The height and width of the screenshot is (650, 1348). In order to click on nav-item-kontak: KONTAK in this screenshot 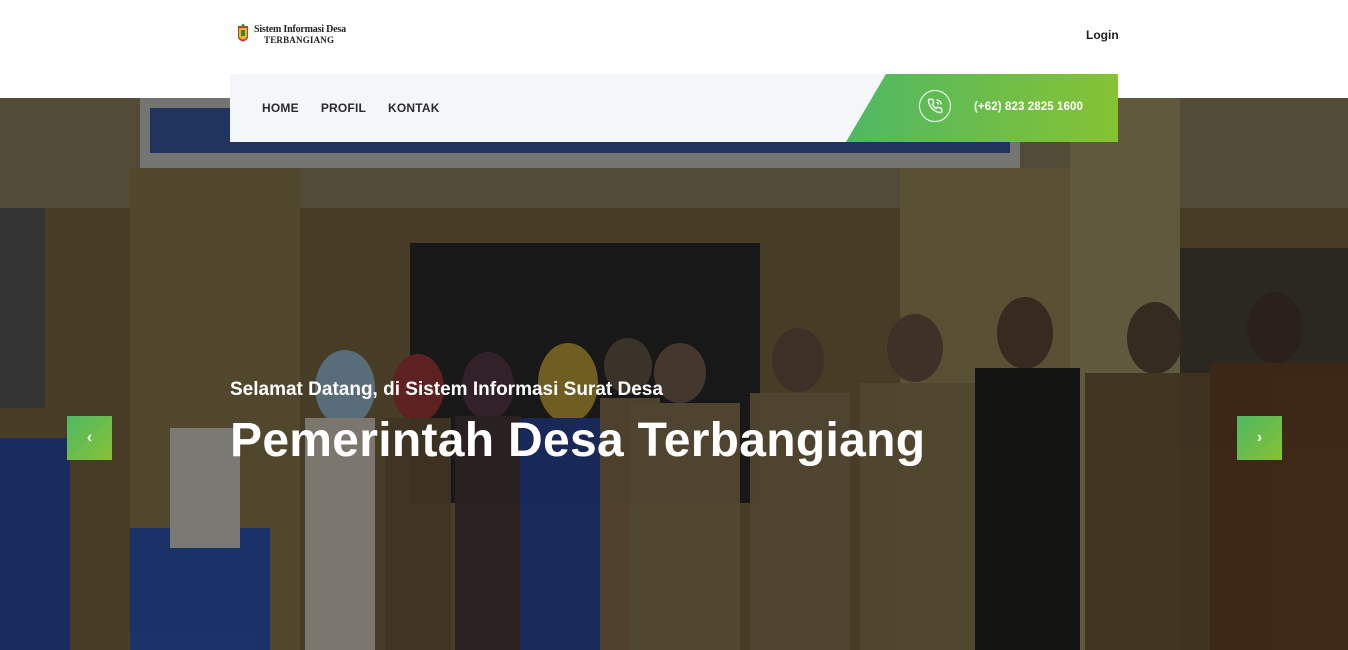, I will do `click(414, 108)`.